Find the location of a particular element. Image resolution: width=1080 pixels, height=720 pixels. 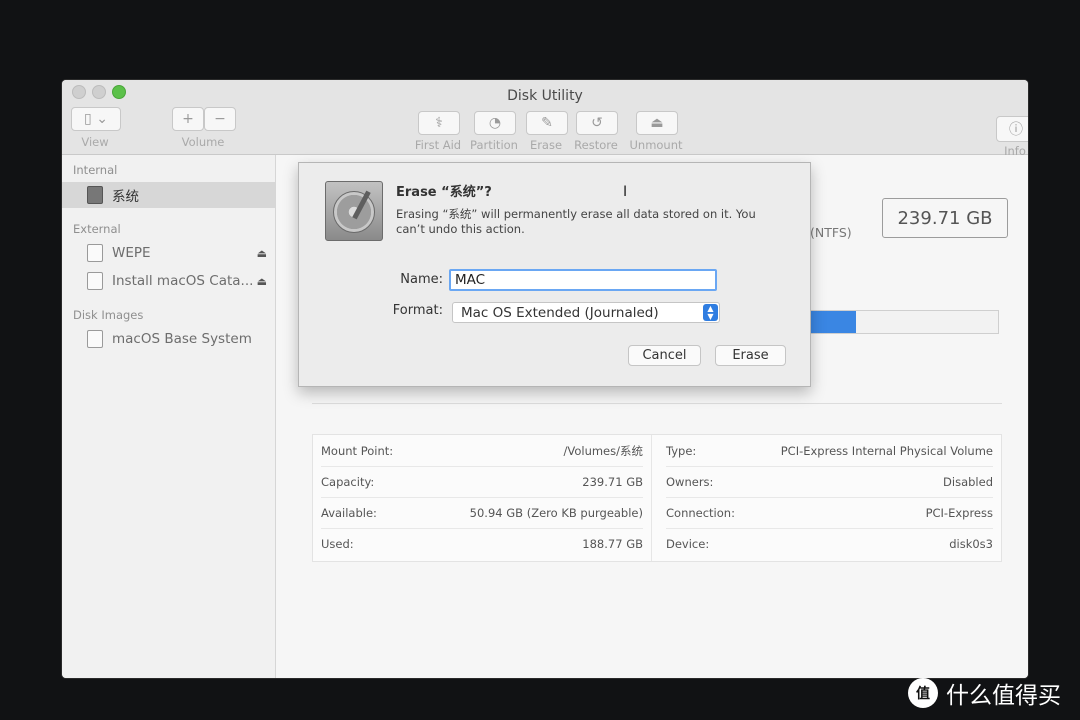

info-label: Available: is located at coordinates (349, 512).